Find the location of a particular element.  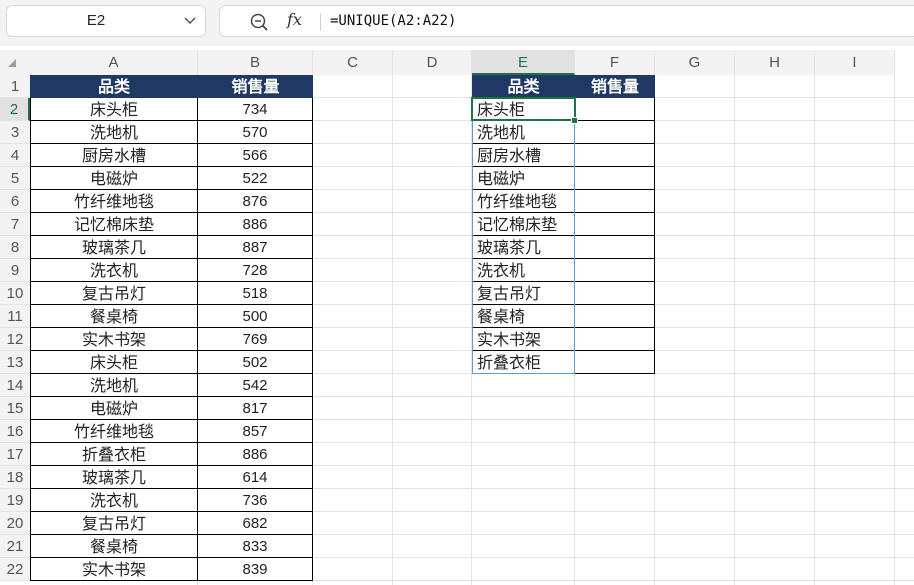

unique-category-cell: 餐桌椅 is located at coordinates (523, 316).